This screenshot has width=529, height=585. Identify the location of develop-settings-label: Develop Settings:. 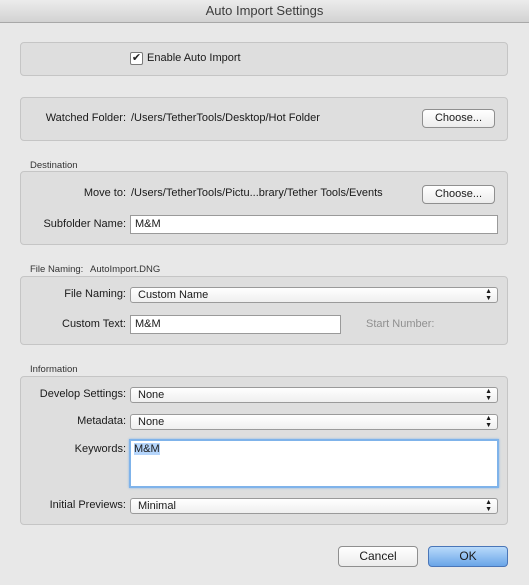
(82, 394).